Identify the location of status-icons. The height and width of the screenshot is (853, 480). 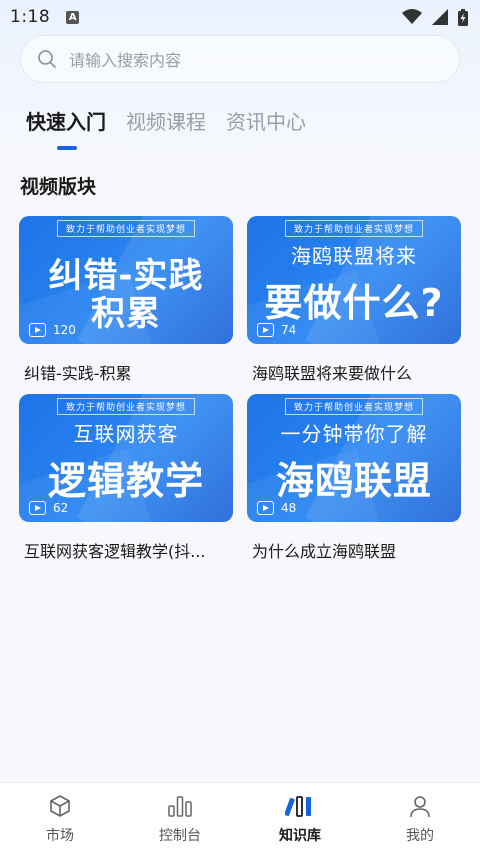
(435, 17).